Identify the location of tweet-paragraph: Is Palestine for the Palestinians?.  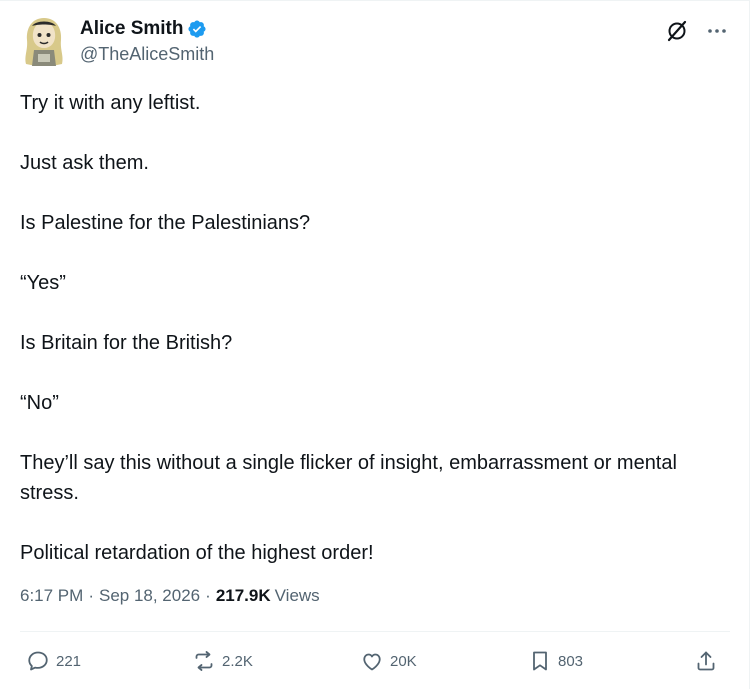
(165, 223).